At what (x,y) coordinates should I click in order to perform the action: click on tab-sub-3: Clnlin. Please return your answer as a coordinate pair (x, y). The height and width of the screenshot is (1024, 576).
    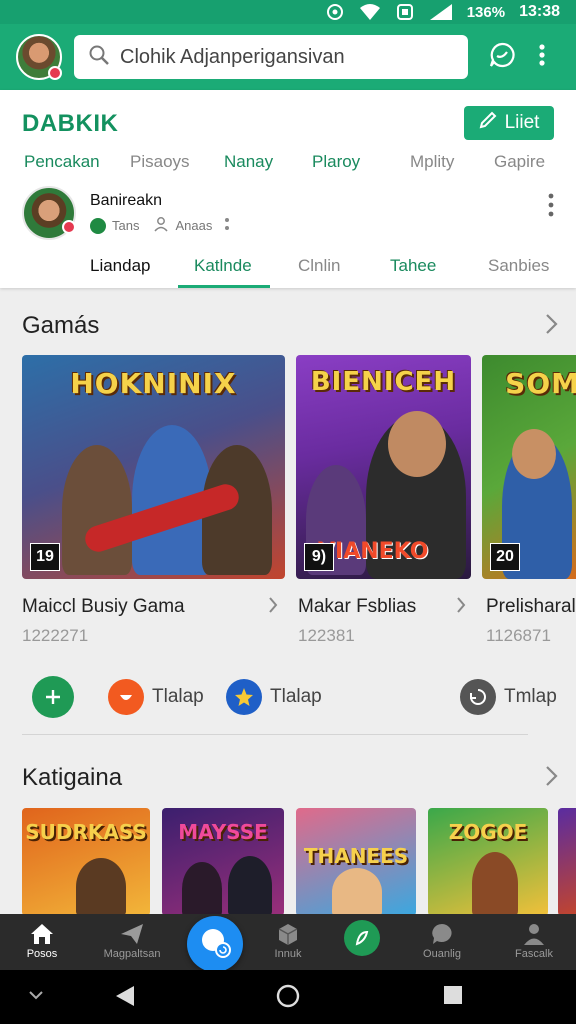
    Looking at the image, I should click on (319, 266).